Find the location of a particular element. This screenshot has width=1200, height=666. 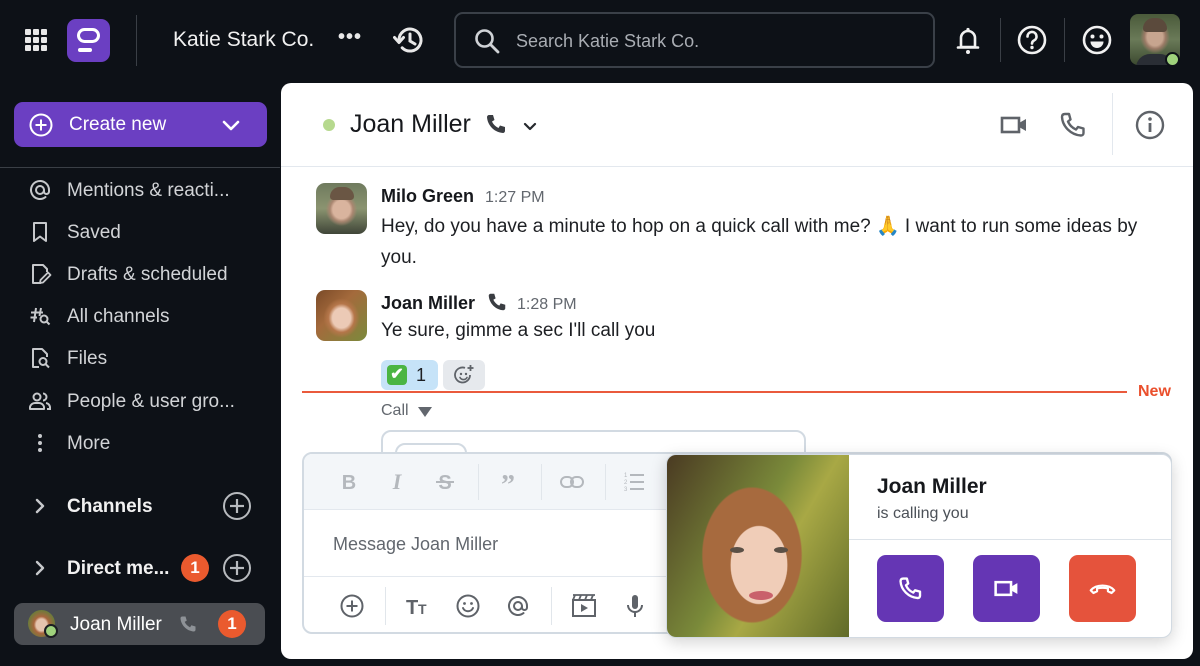

accept-video-call-button is located at coordinates (1006, 588).